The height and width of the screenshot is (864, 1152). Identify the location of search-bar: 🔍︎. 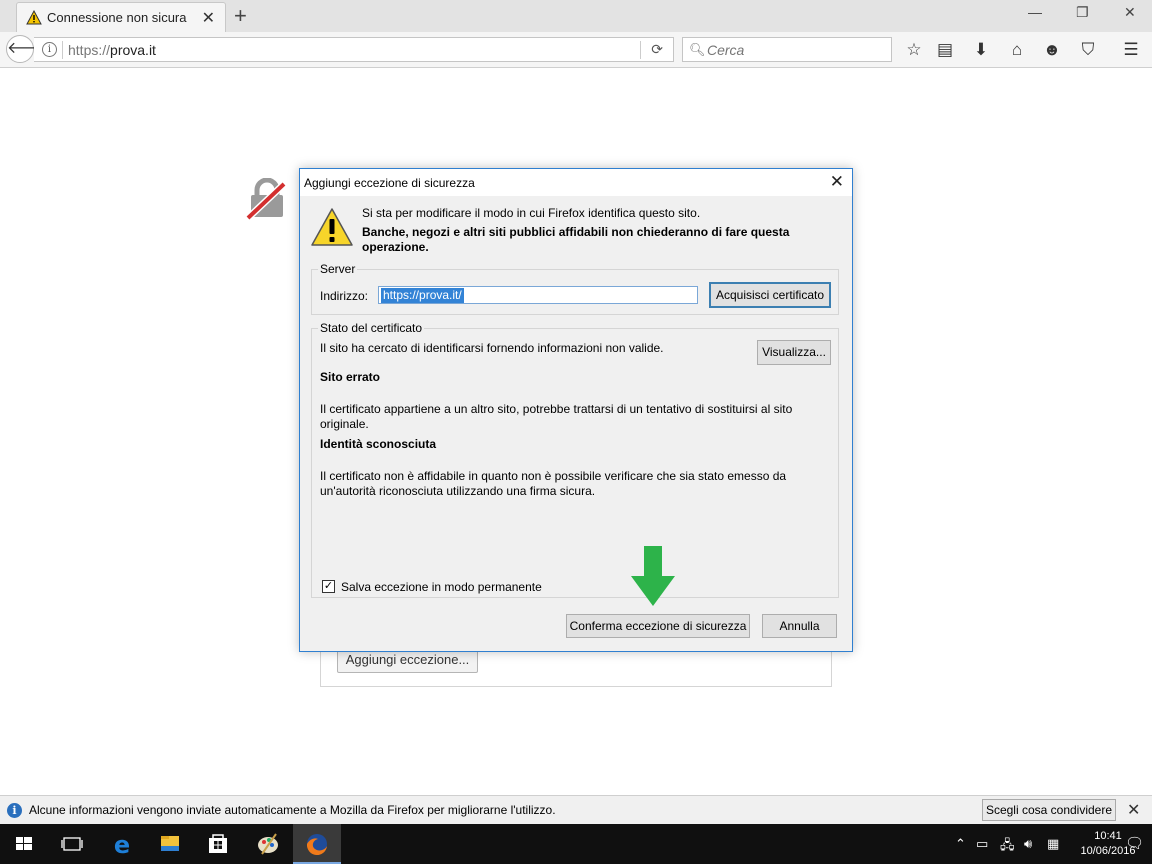
(787, 49).